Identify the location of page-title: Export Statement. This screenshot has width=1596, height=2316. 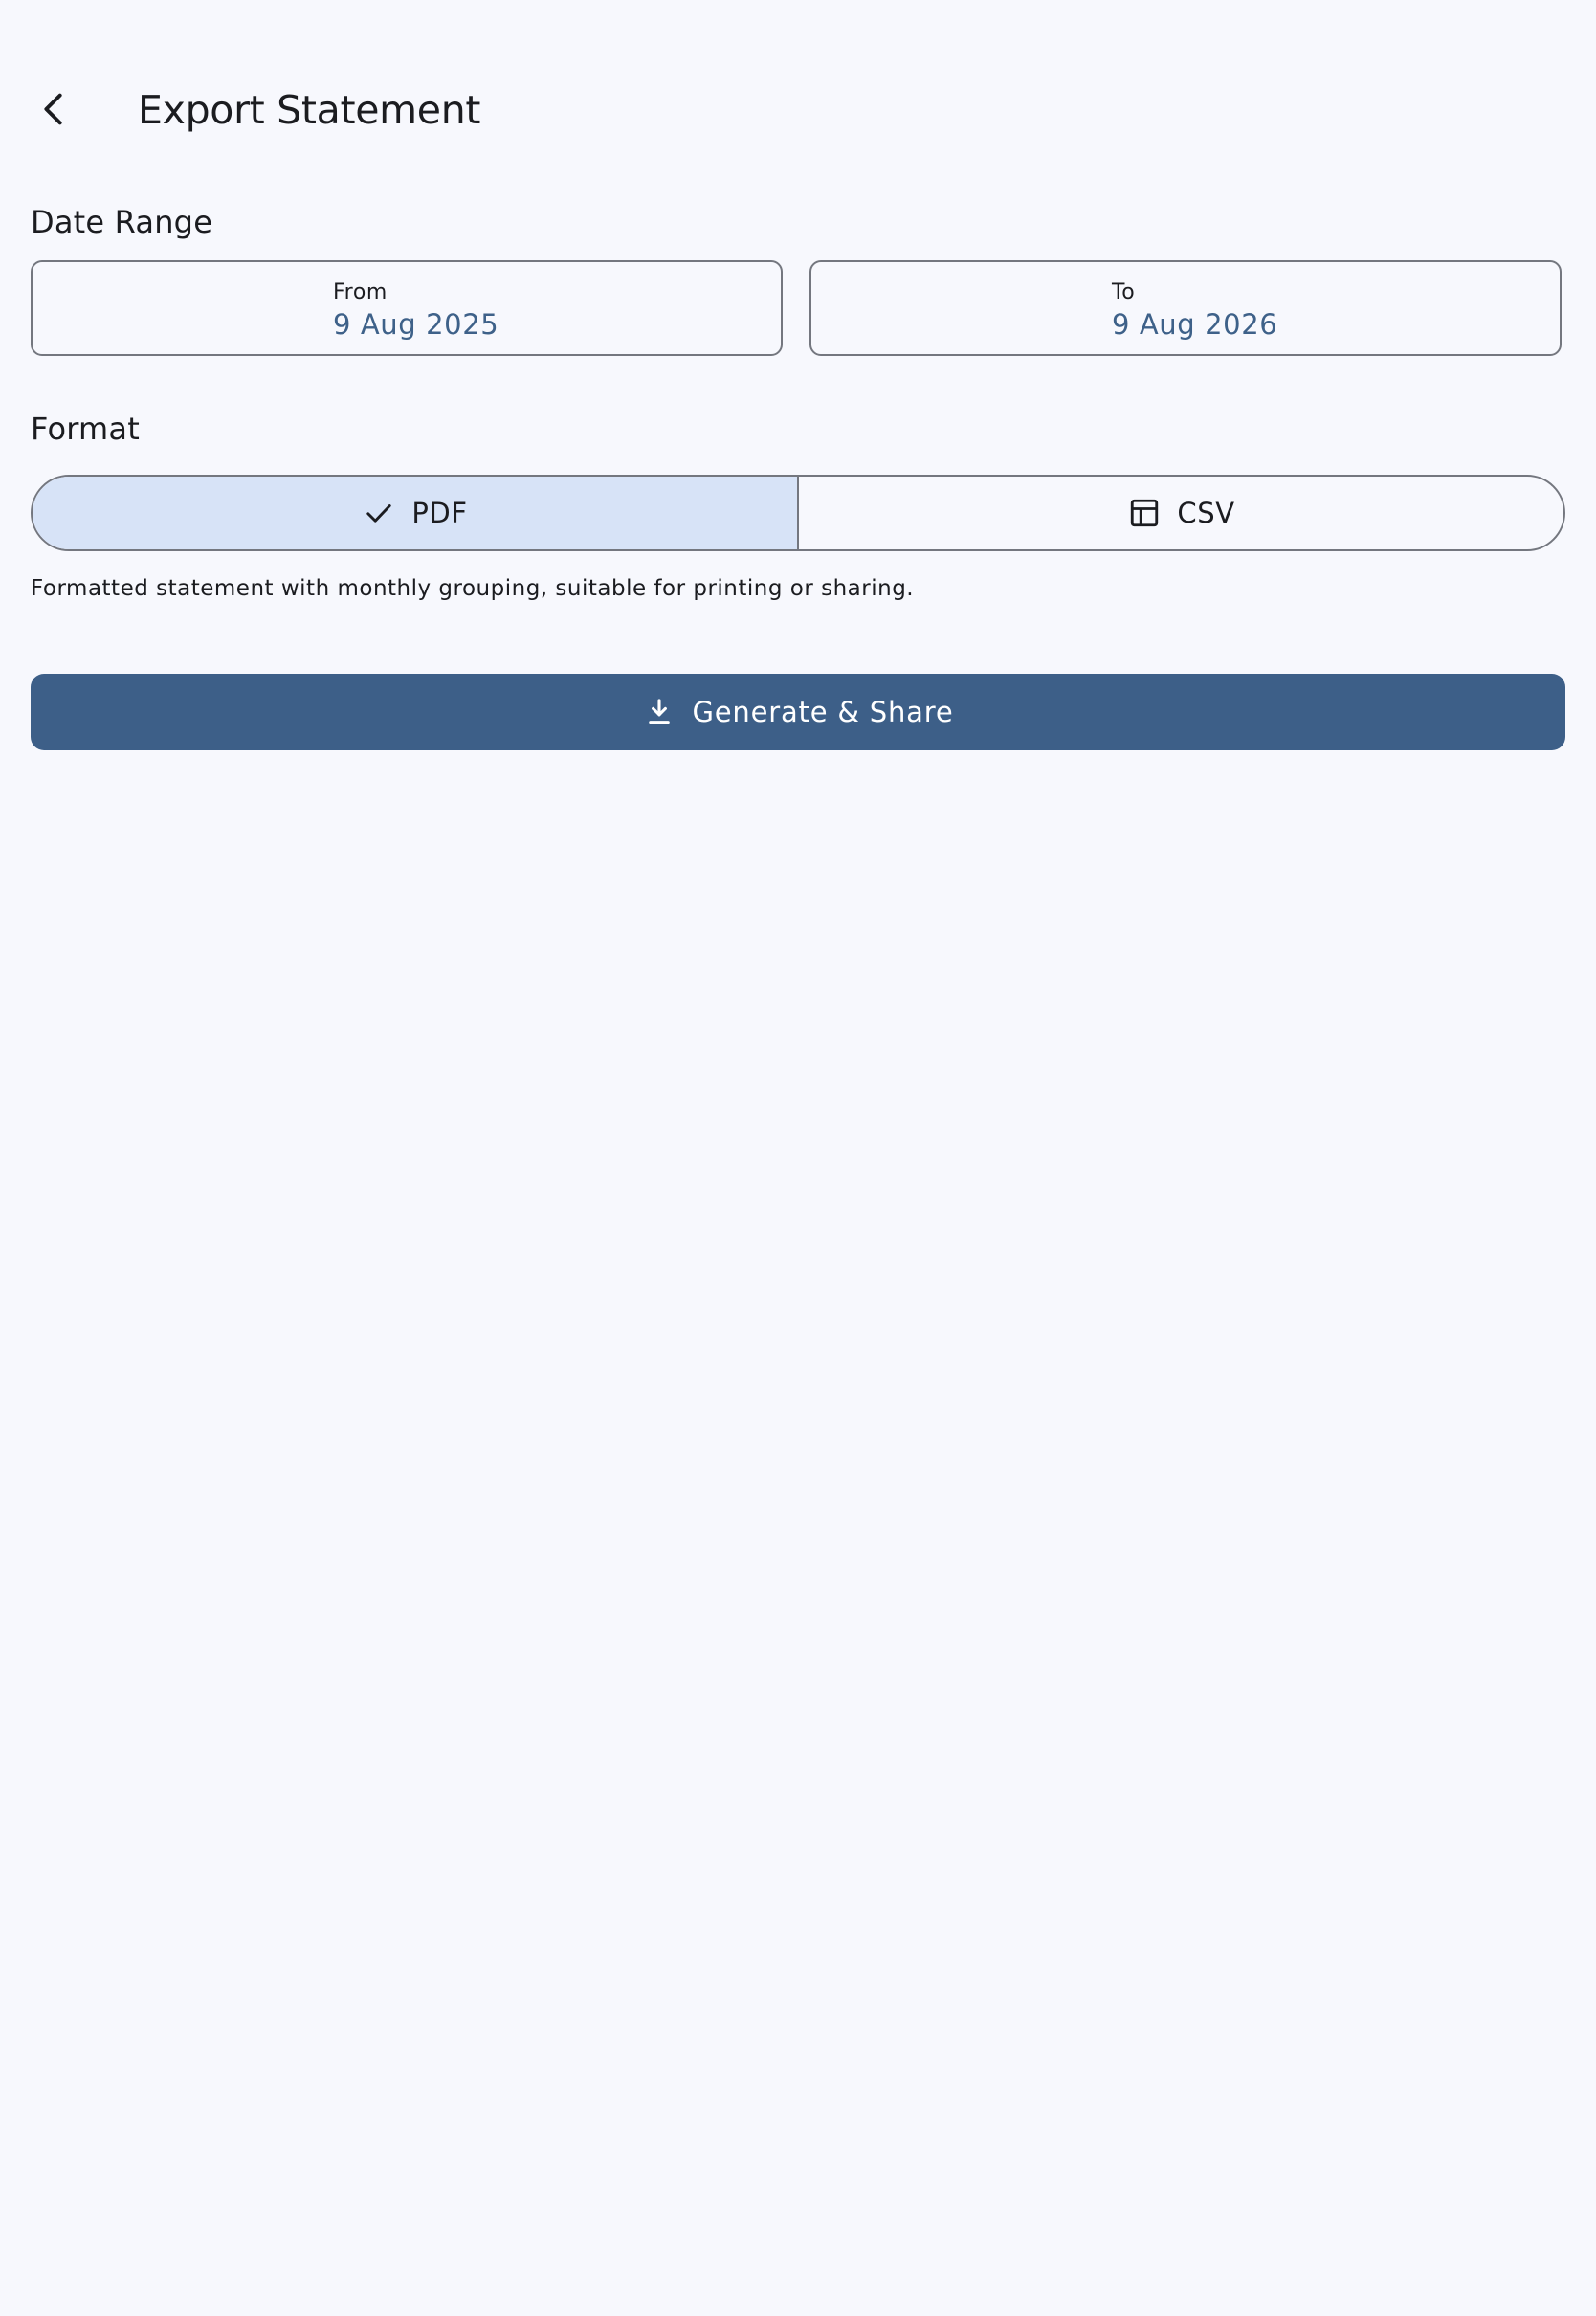
(310, 110).